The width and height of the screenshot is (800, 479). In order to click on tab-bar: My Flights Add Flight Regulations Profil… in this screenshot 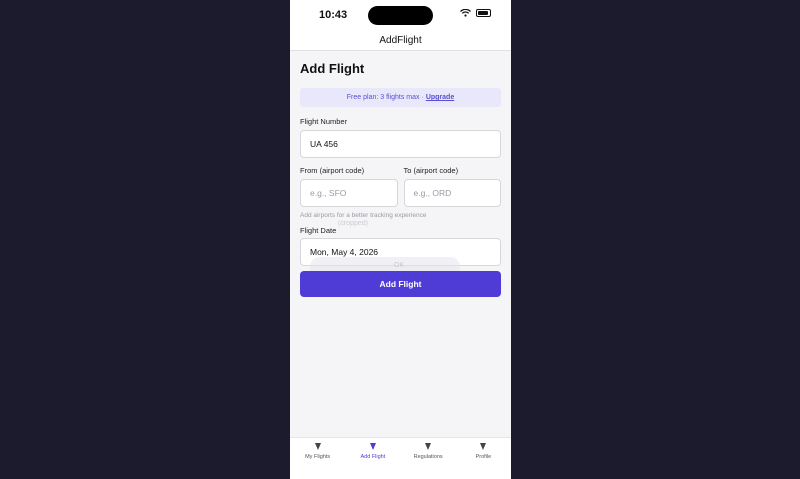, I will do `click(400, 458)`.